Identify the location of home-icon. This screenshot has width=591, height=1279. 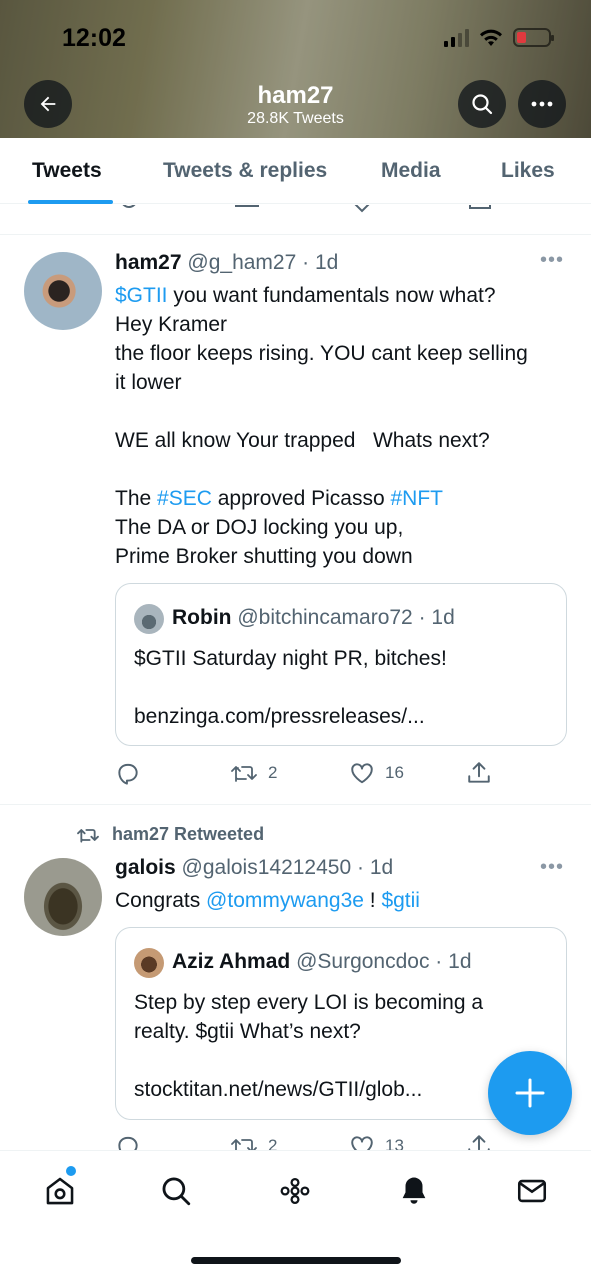
(60, 1191).